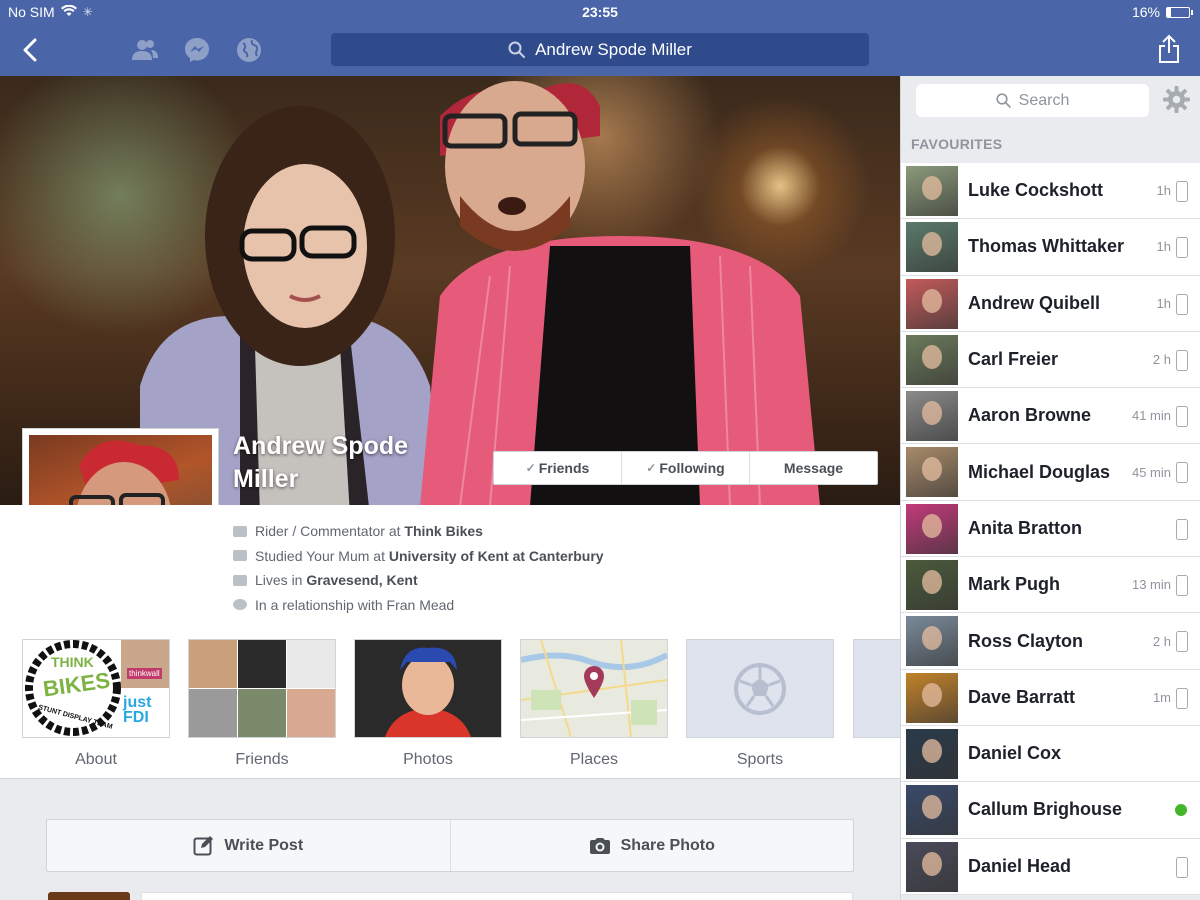  What do you see at coordinates (321, 446) in the screenshot?
I see `profile-name-line1: Andrew Spode` at bounding box center [321, 446].